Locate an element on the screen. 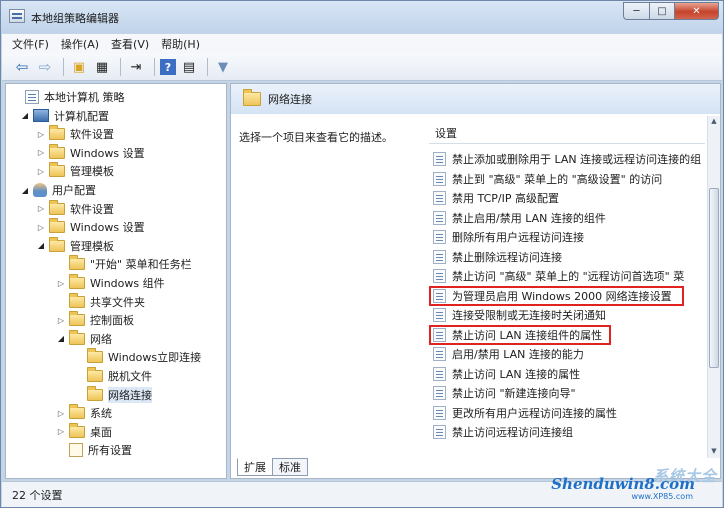  setting-row: 禁止启用/禁用 LAN 连接的组件 is located at coordinates (569, 218).